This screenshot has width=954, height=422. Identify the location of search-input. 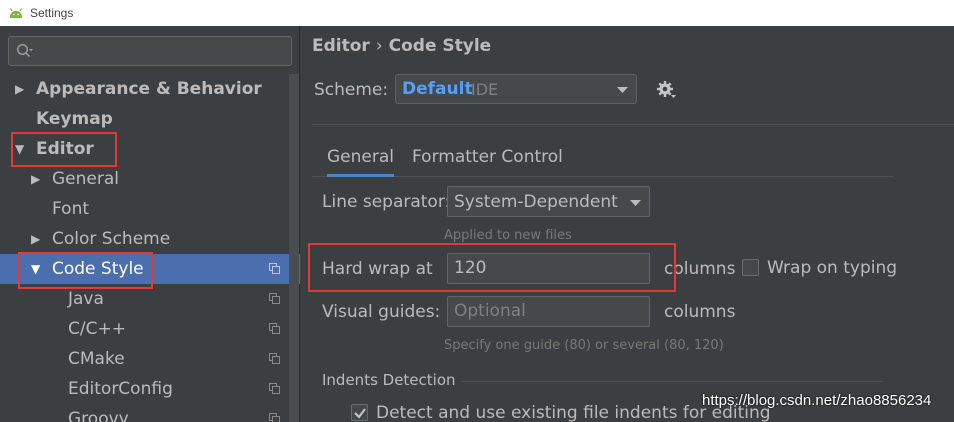
(150, 51).